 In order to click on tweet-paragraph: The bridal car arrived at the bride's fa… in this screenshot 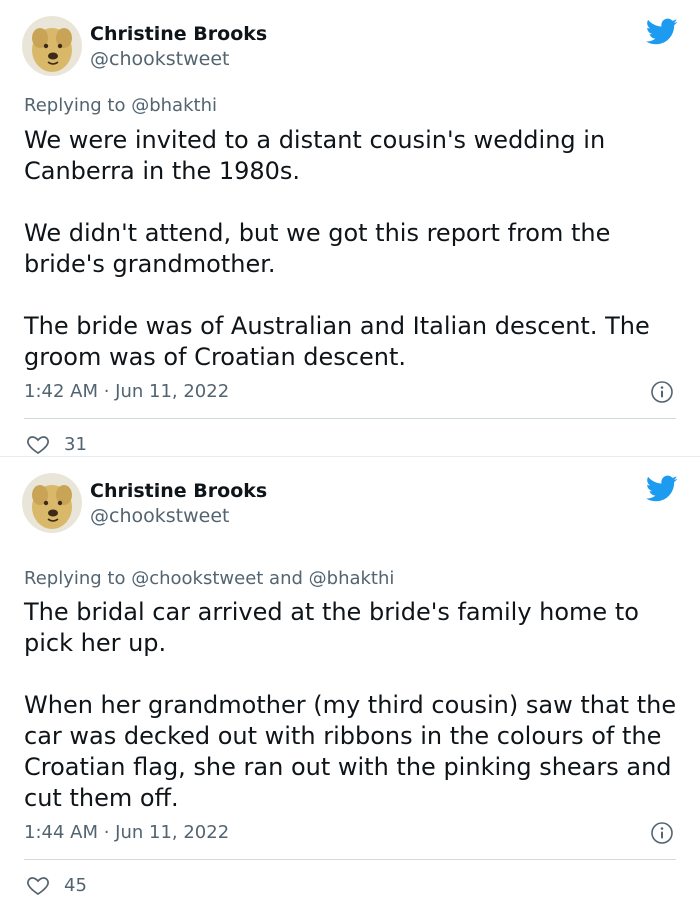, I will do `click(331, 627)`.